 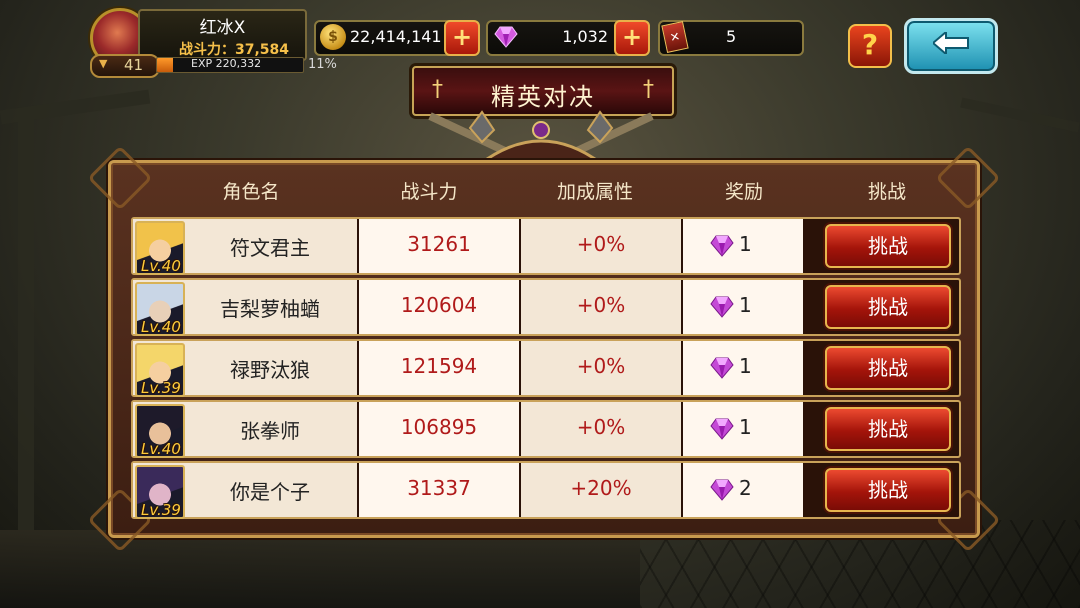 What do you see at coordinates (886, 192) in the screenshot?
I see `header-challenge: 挑战` at bounding box center [886, 192].